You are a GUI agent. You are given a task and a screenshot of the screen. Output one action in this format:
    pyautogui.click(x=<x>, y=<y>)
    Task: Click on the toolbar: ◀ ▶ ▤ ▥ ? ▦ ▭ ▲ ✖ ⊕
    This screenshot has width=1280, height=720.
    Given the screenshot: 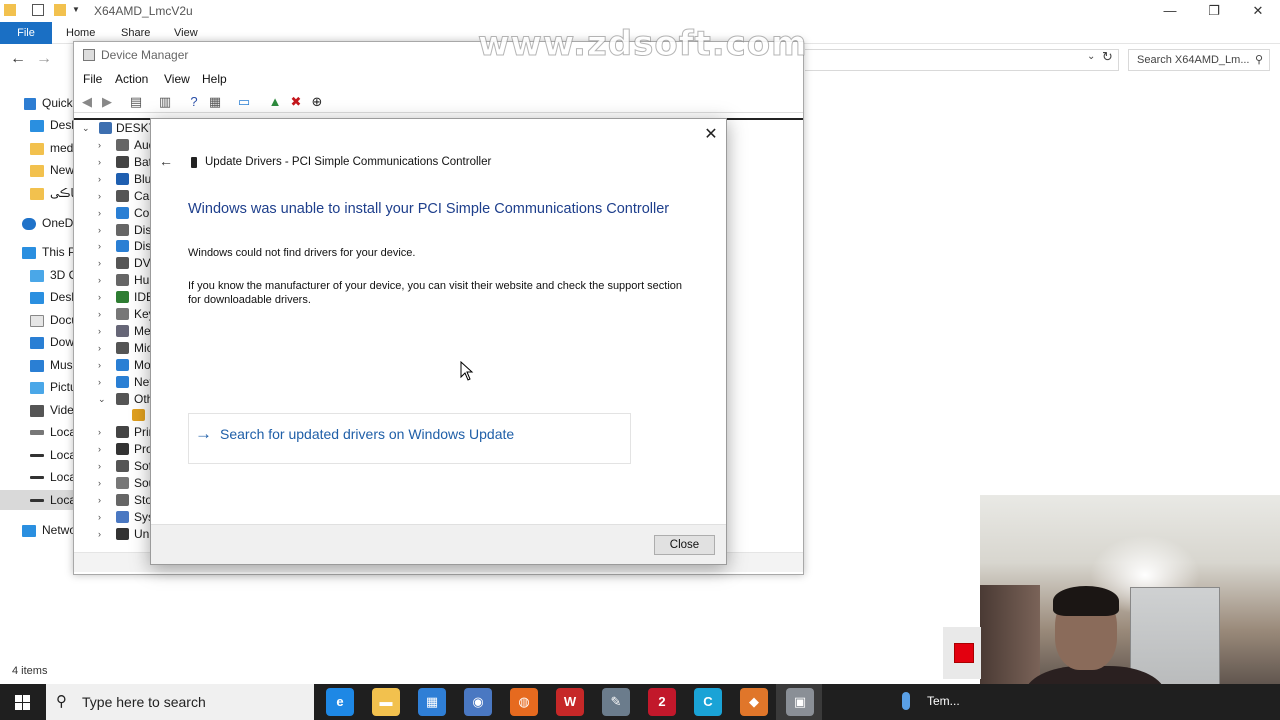 What is the action you would take?
    pyautogui.click(x=438, y=102)
    